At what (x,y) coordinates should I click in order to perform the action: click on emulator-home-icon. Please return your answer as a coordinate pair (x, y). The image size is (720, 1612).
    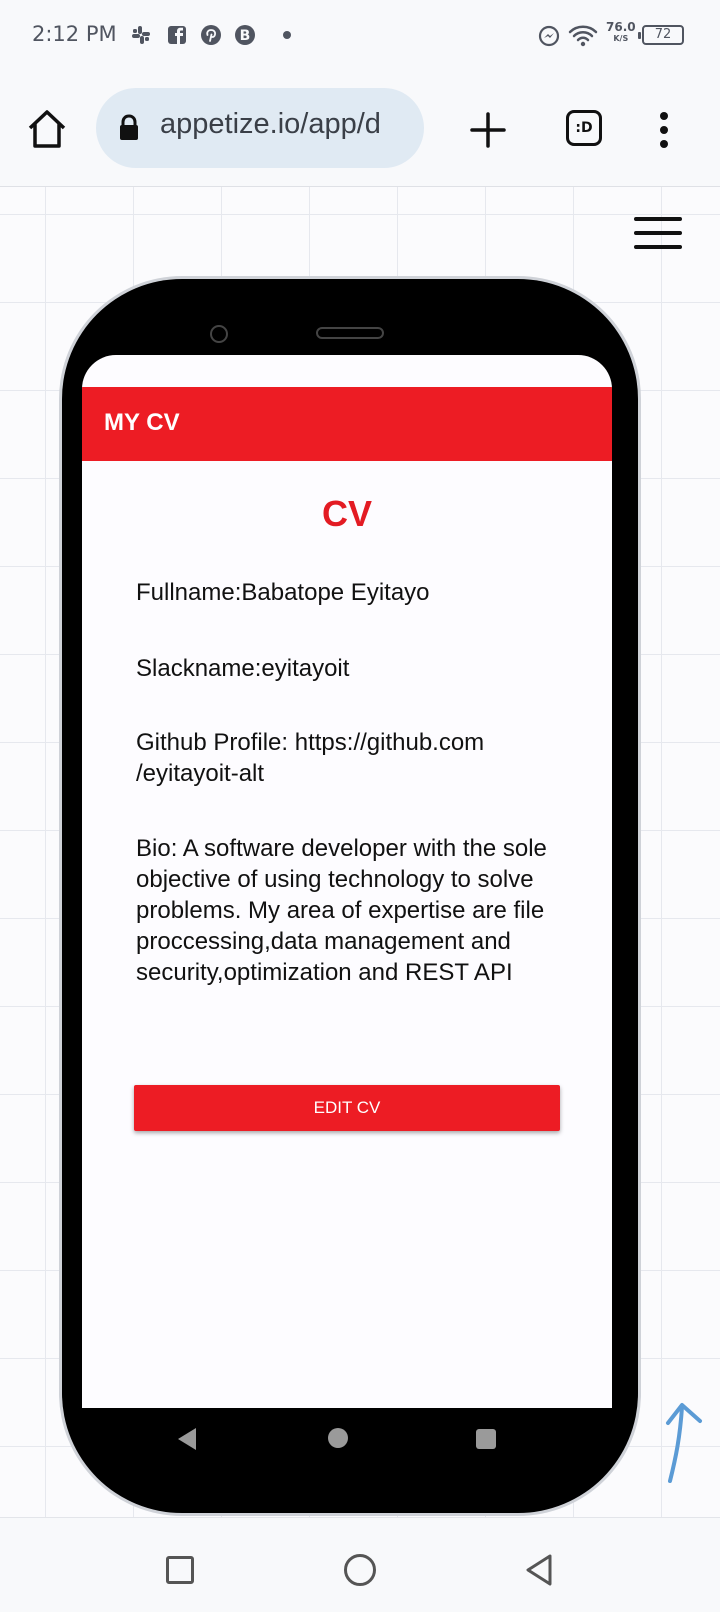
    Looking at the image, I should click on (338, 1438).